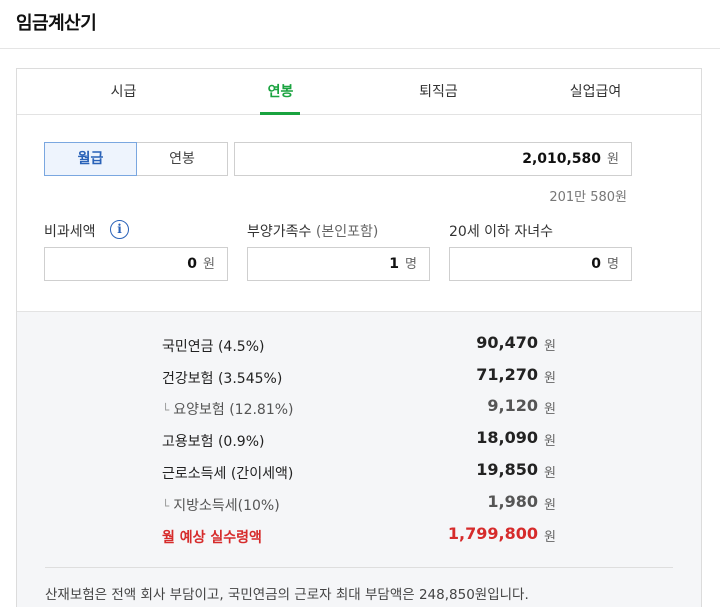 Image resolution: width=720 pixels, height=607 pixels. I want to click on dependents-label: 부양가족수 (본인포함), so click(312, 231).